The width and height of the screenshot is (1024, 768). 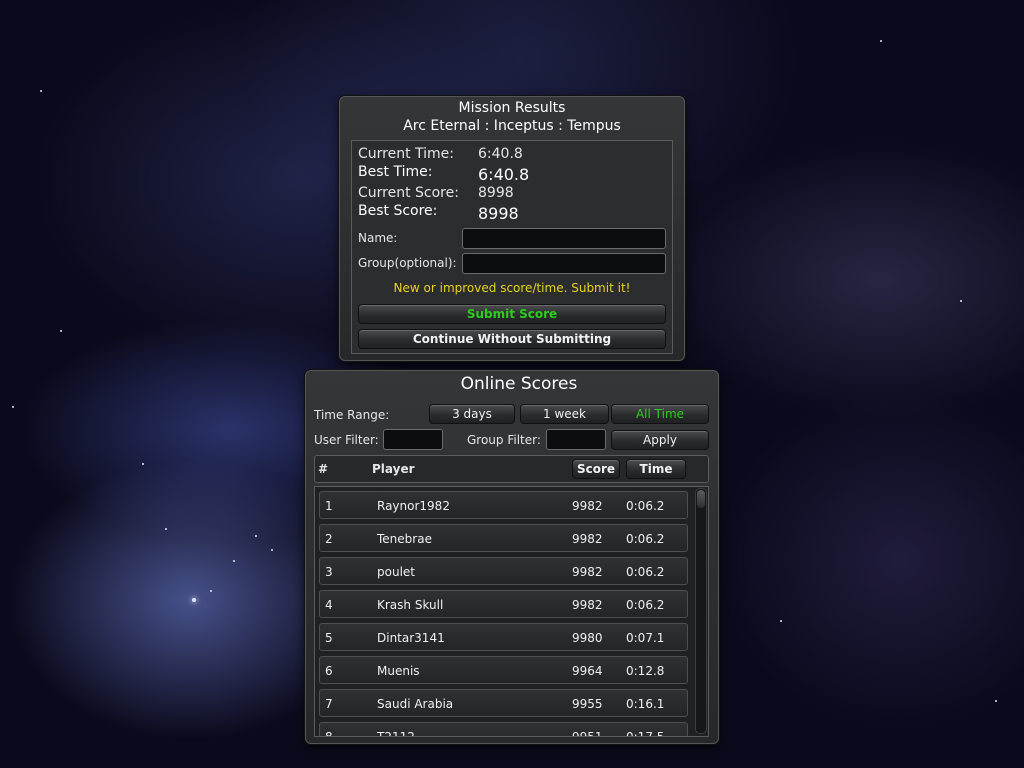 What do you see at coordinates (701, 611) in the screenshot?
I see `scores-scrollbar` at bounding box center [701, 611].